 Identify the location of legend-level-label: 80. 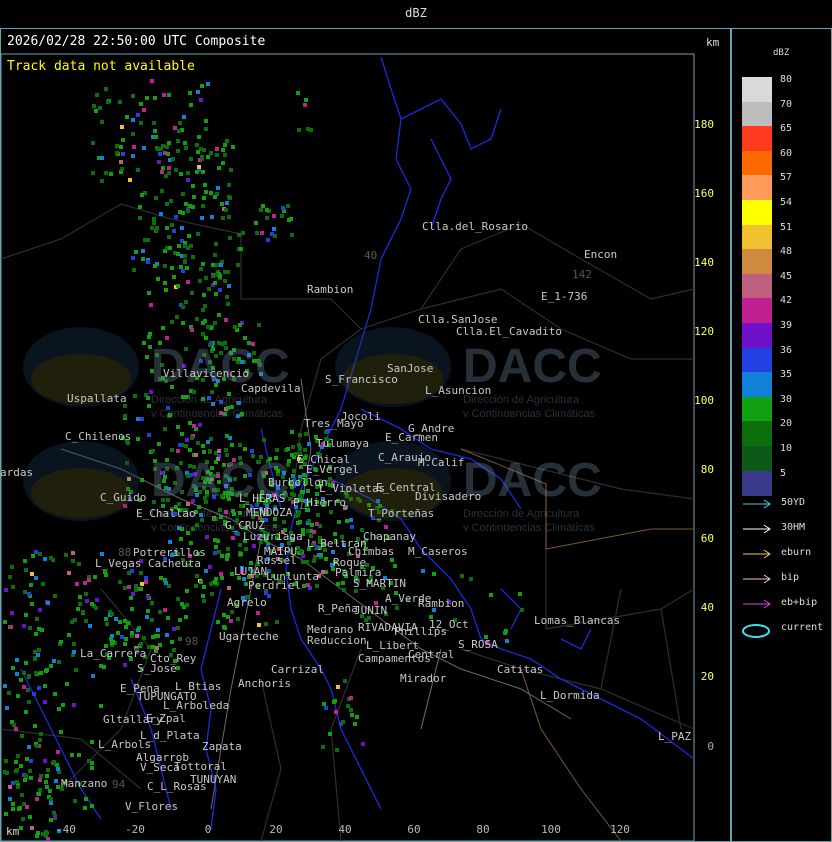
(786, 79).